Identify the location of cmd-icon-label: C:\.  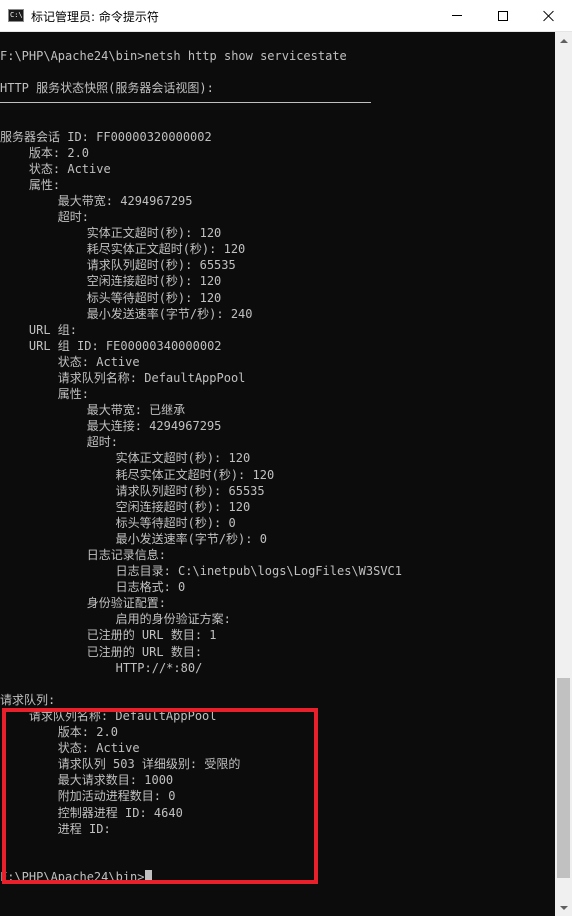
(16, 15).